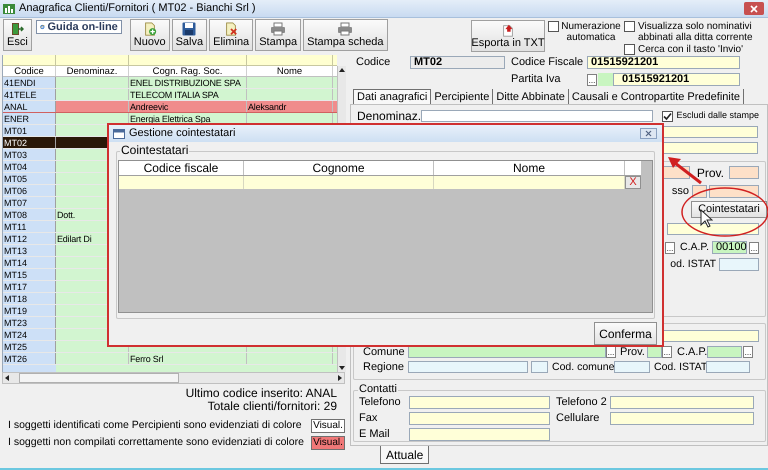 This screenshot has height=470, width=768. What do you see at coordinates (392, 96) in the screenshot?
I see `tab: Dati anagrafici` at bounding box center [392, 96].